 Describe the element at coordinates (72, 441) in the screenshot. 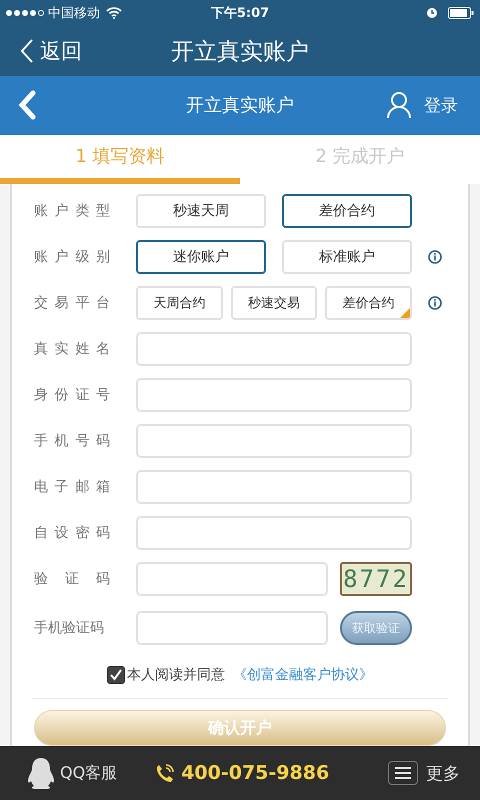

I see `field-label: 手机号码` at that location.